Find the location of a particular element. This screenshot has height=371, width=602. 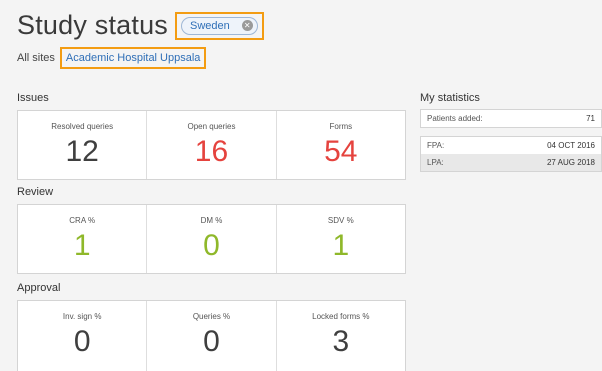

stat-value: 04 OCT 2016 is located at coordinates (571, 145).